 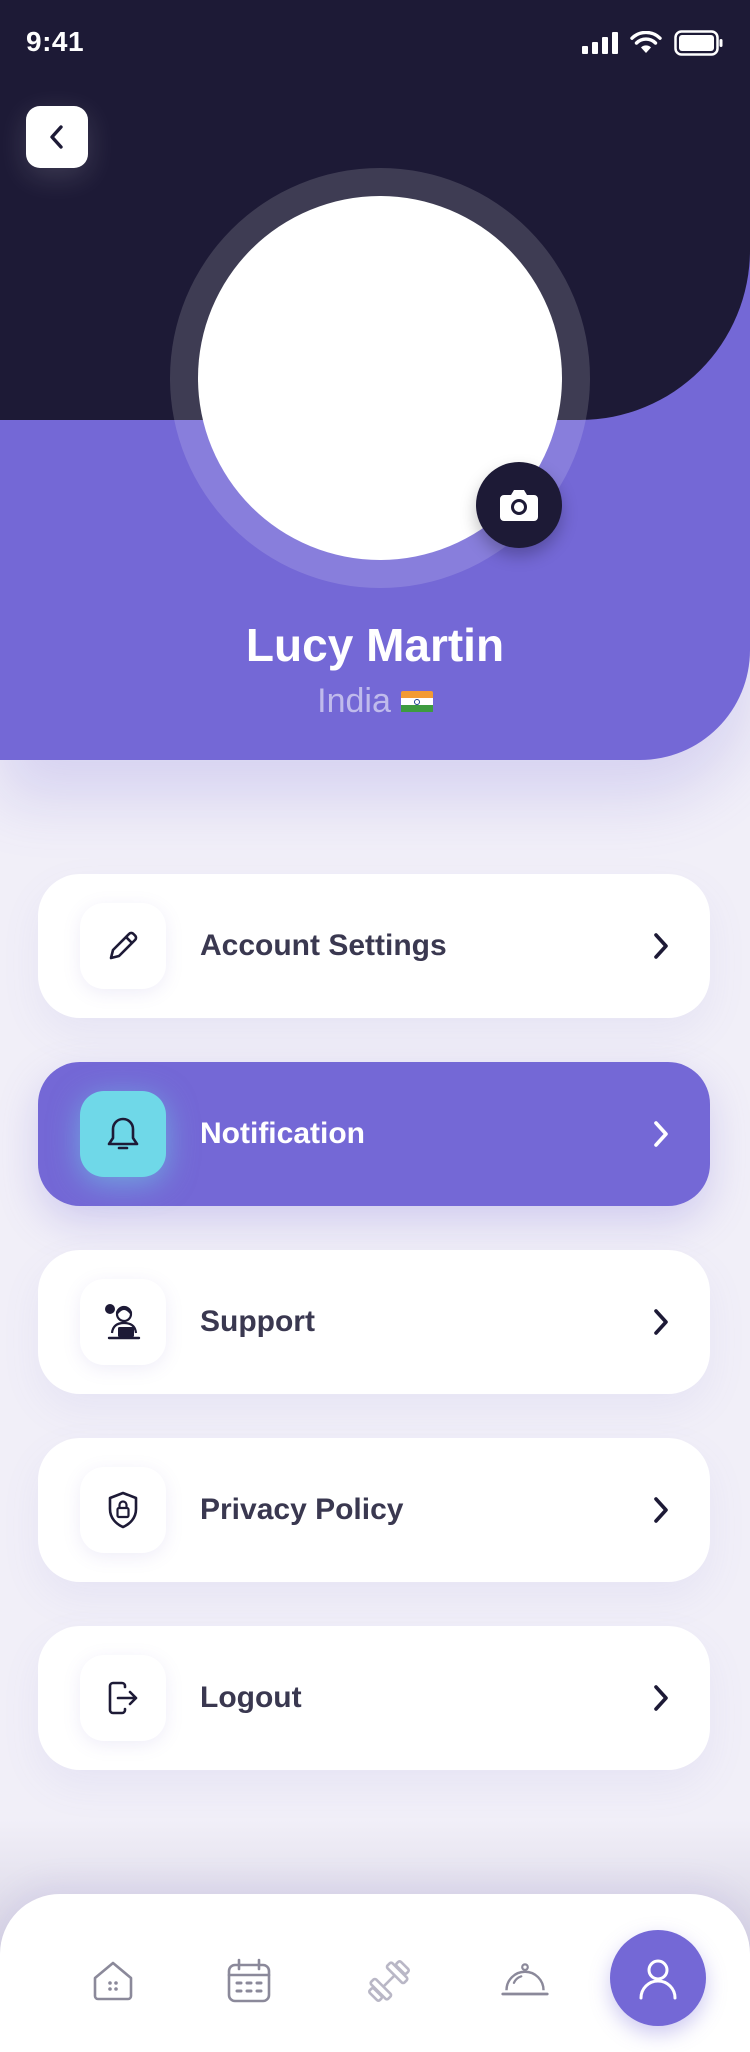 What do you see at coordinates (282, 1133) in the screenshot?
I see `menu-item-label: Notification` at bounding box center [282, 1133].